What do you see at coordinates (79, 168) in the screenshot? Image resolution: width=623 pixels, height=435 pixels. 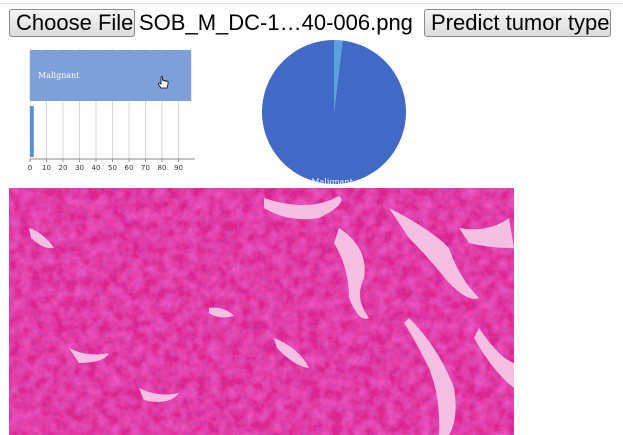 I see `tick-label: 30` at bounding box center [79, 168].